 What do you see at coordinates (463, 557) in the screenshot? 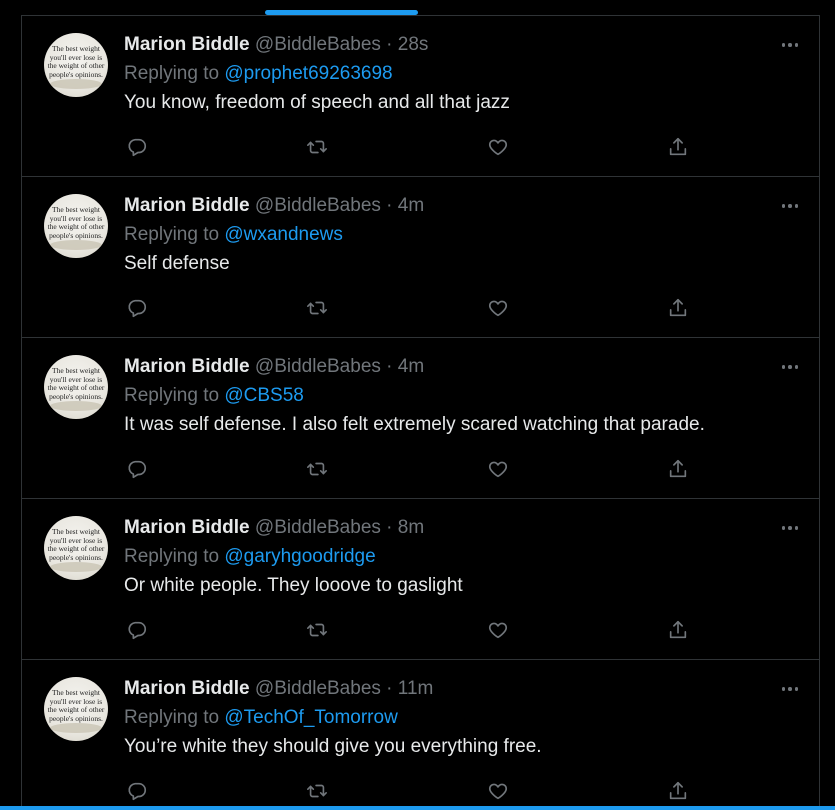
I see `replying-to: Replying to @garyhgoodridge` at bounding box center [463, 557].